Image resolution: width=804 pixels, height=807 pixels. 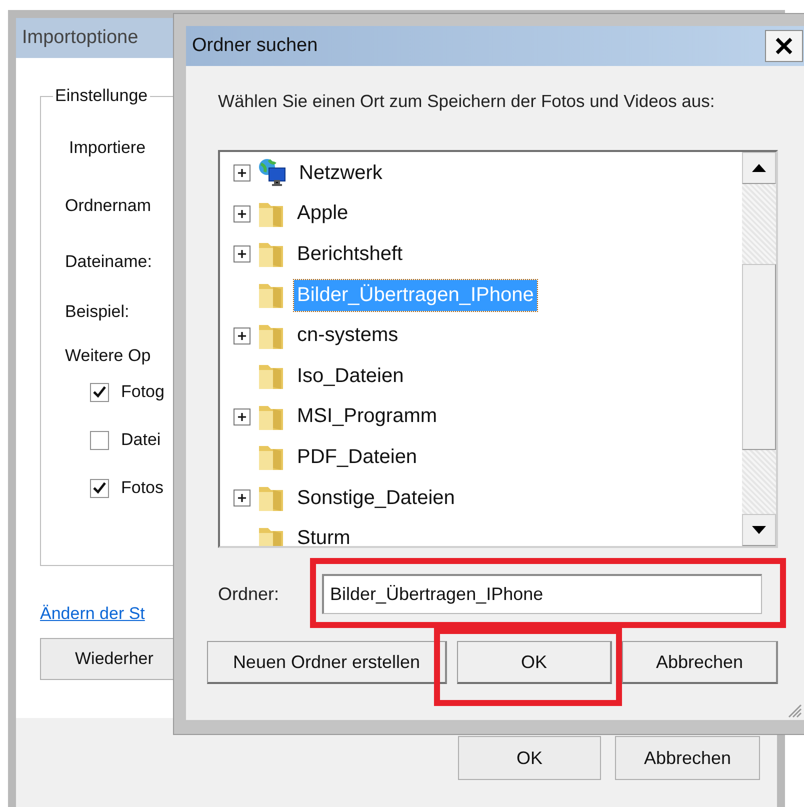 What do you see at coordinates (348, 336) in the screenshot?
I see `tree-item: cn-systems` at bounding box center [348, 336].